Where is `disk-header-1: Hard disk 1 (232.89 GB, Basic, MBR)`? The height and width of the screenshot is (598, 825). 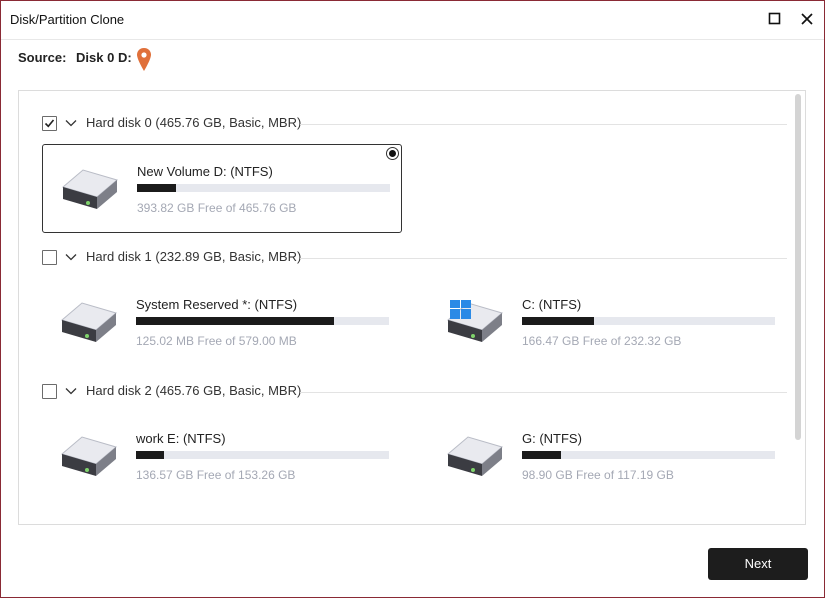
disk-header-1: Hard disk 1 (232.89 GB, Basic, MBR) is located at coordinates (414, 258).